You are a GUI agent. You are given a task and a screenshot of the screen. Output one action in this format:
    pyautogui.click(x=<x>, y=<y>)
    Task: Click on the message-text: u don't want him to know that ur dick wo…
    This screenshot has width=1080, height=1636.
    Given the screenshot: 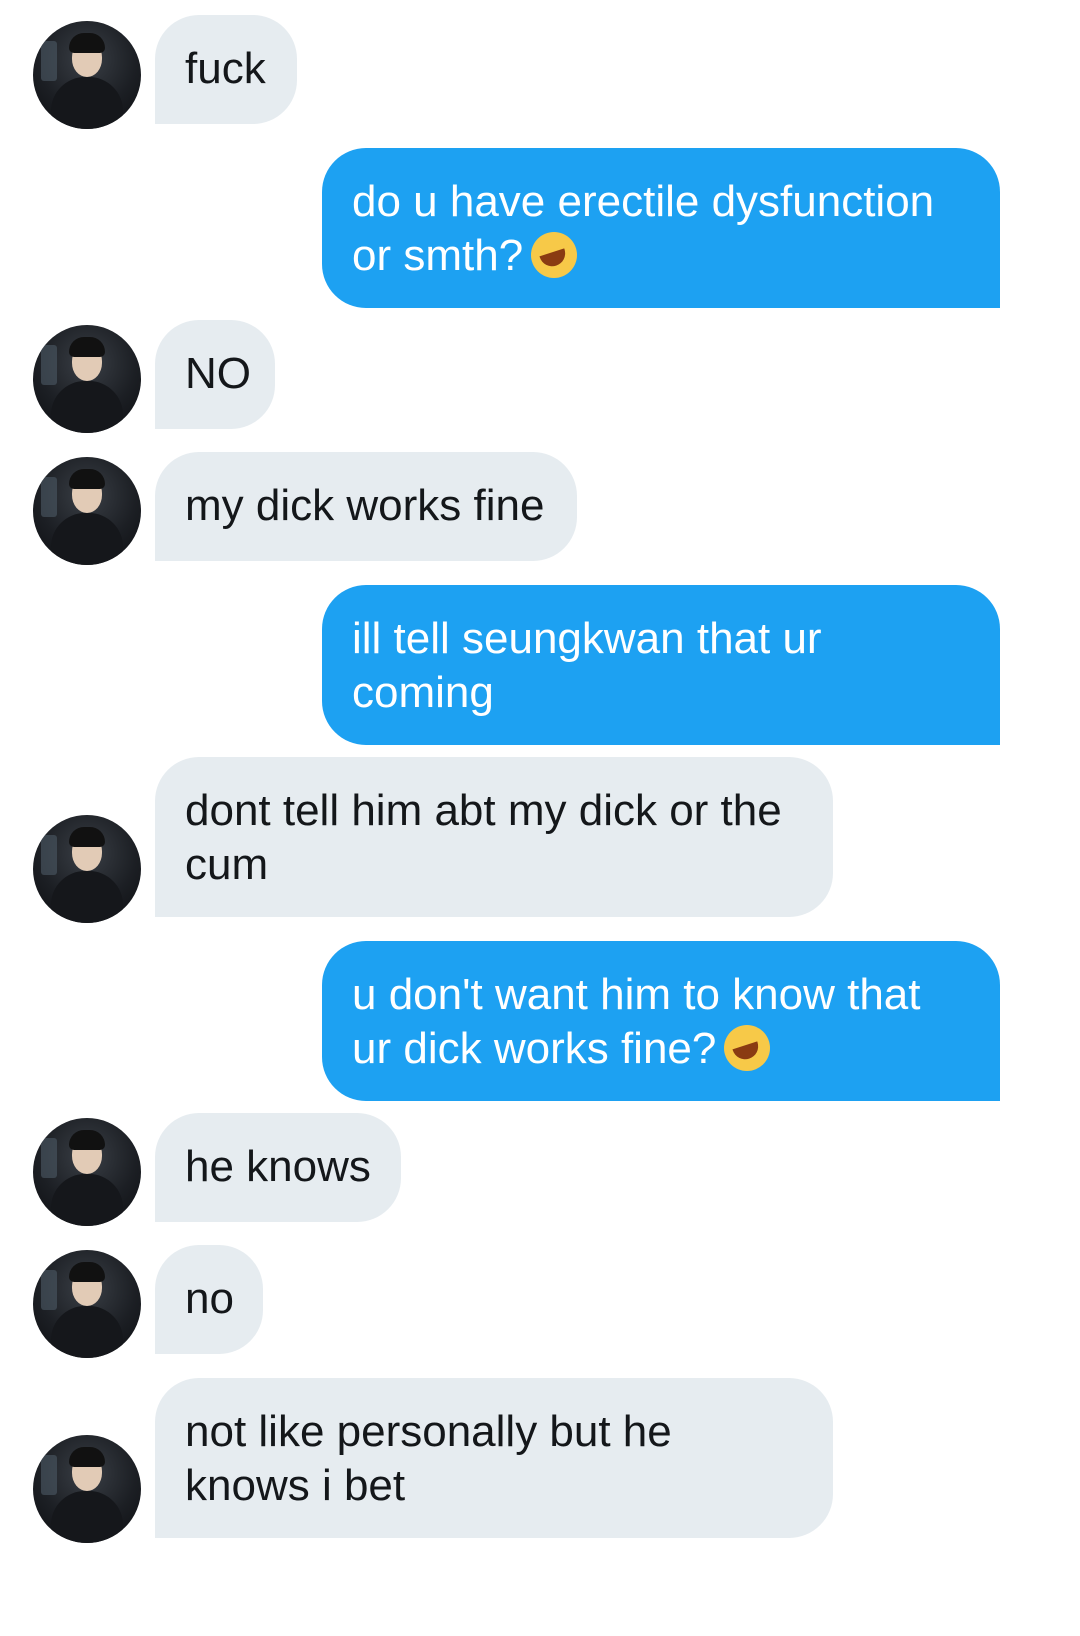 What is the action you would take?
    pyautogui.click(x=636, y=1021)
    